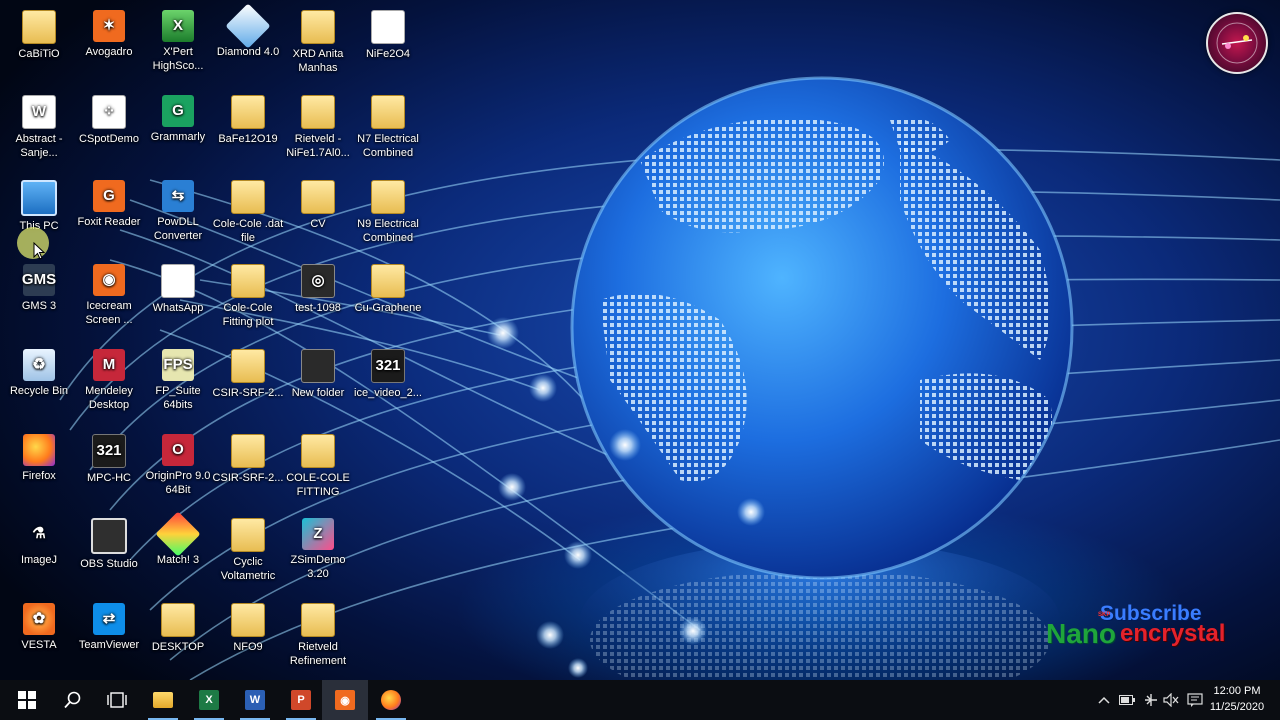 The height and width of the screenshot is (720, 1280). What do you see at coordinates (109, 280) in the screenshot?
I see `icecream-screen-icon: ◉` at bounding box center [109, 280].